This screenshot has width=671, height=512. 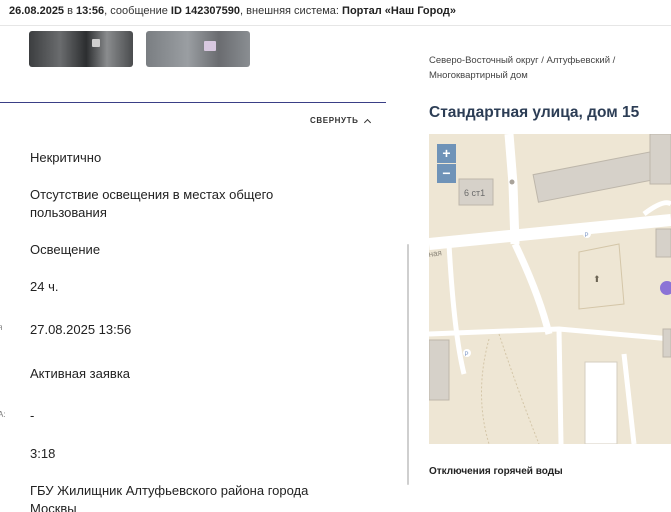 I want to click on address-title: Стандартная улица, дом 15, so click(x=534, y=112).